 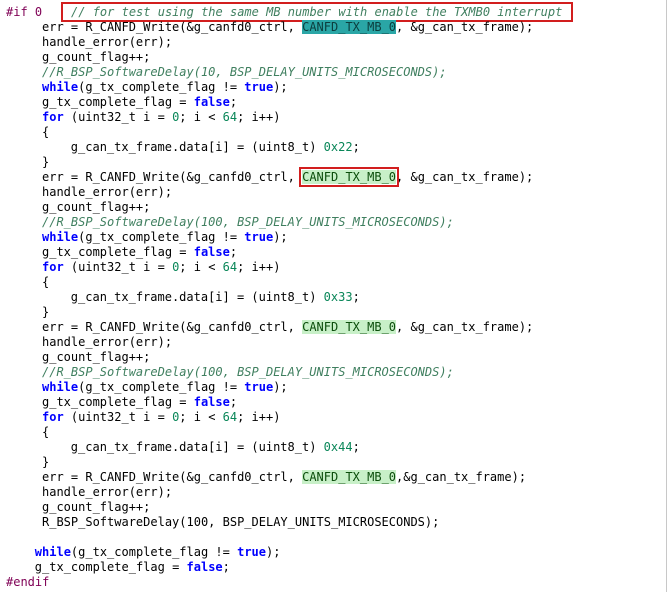 What do you see at coordinates (465, 177) in the screenshot?
I see `code-token: , &g_can_tx_frame);` at bounding box center [465, 177].